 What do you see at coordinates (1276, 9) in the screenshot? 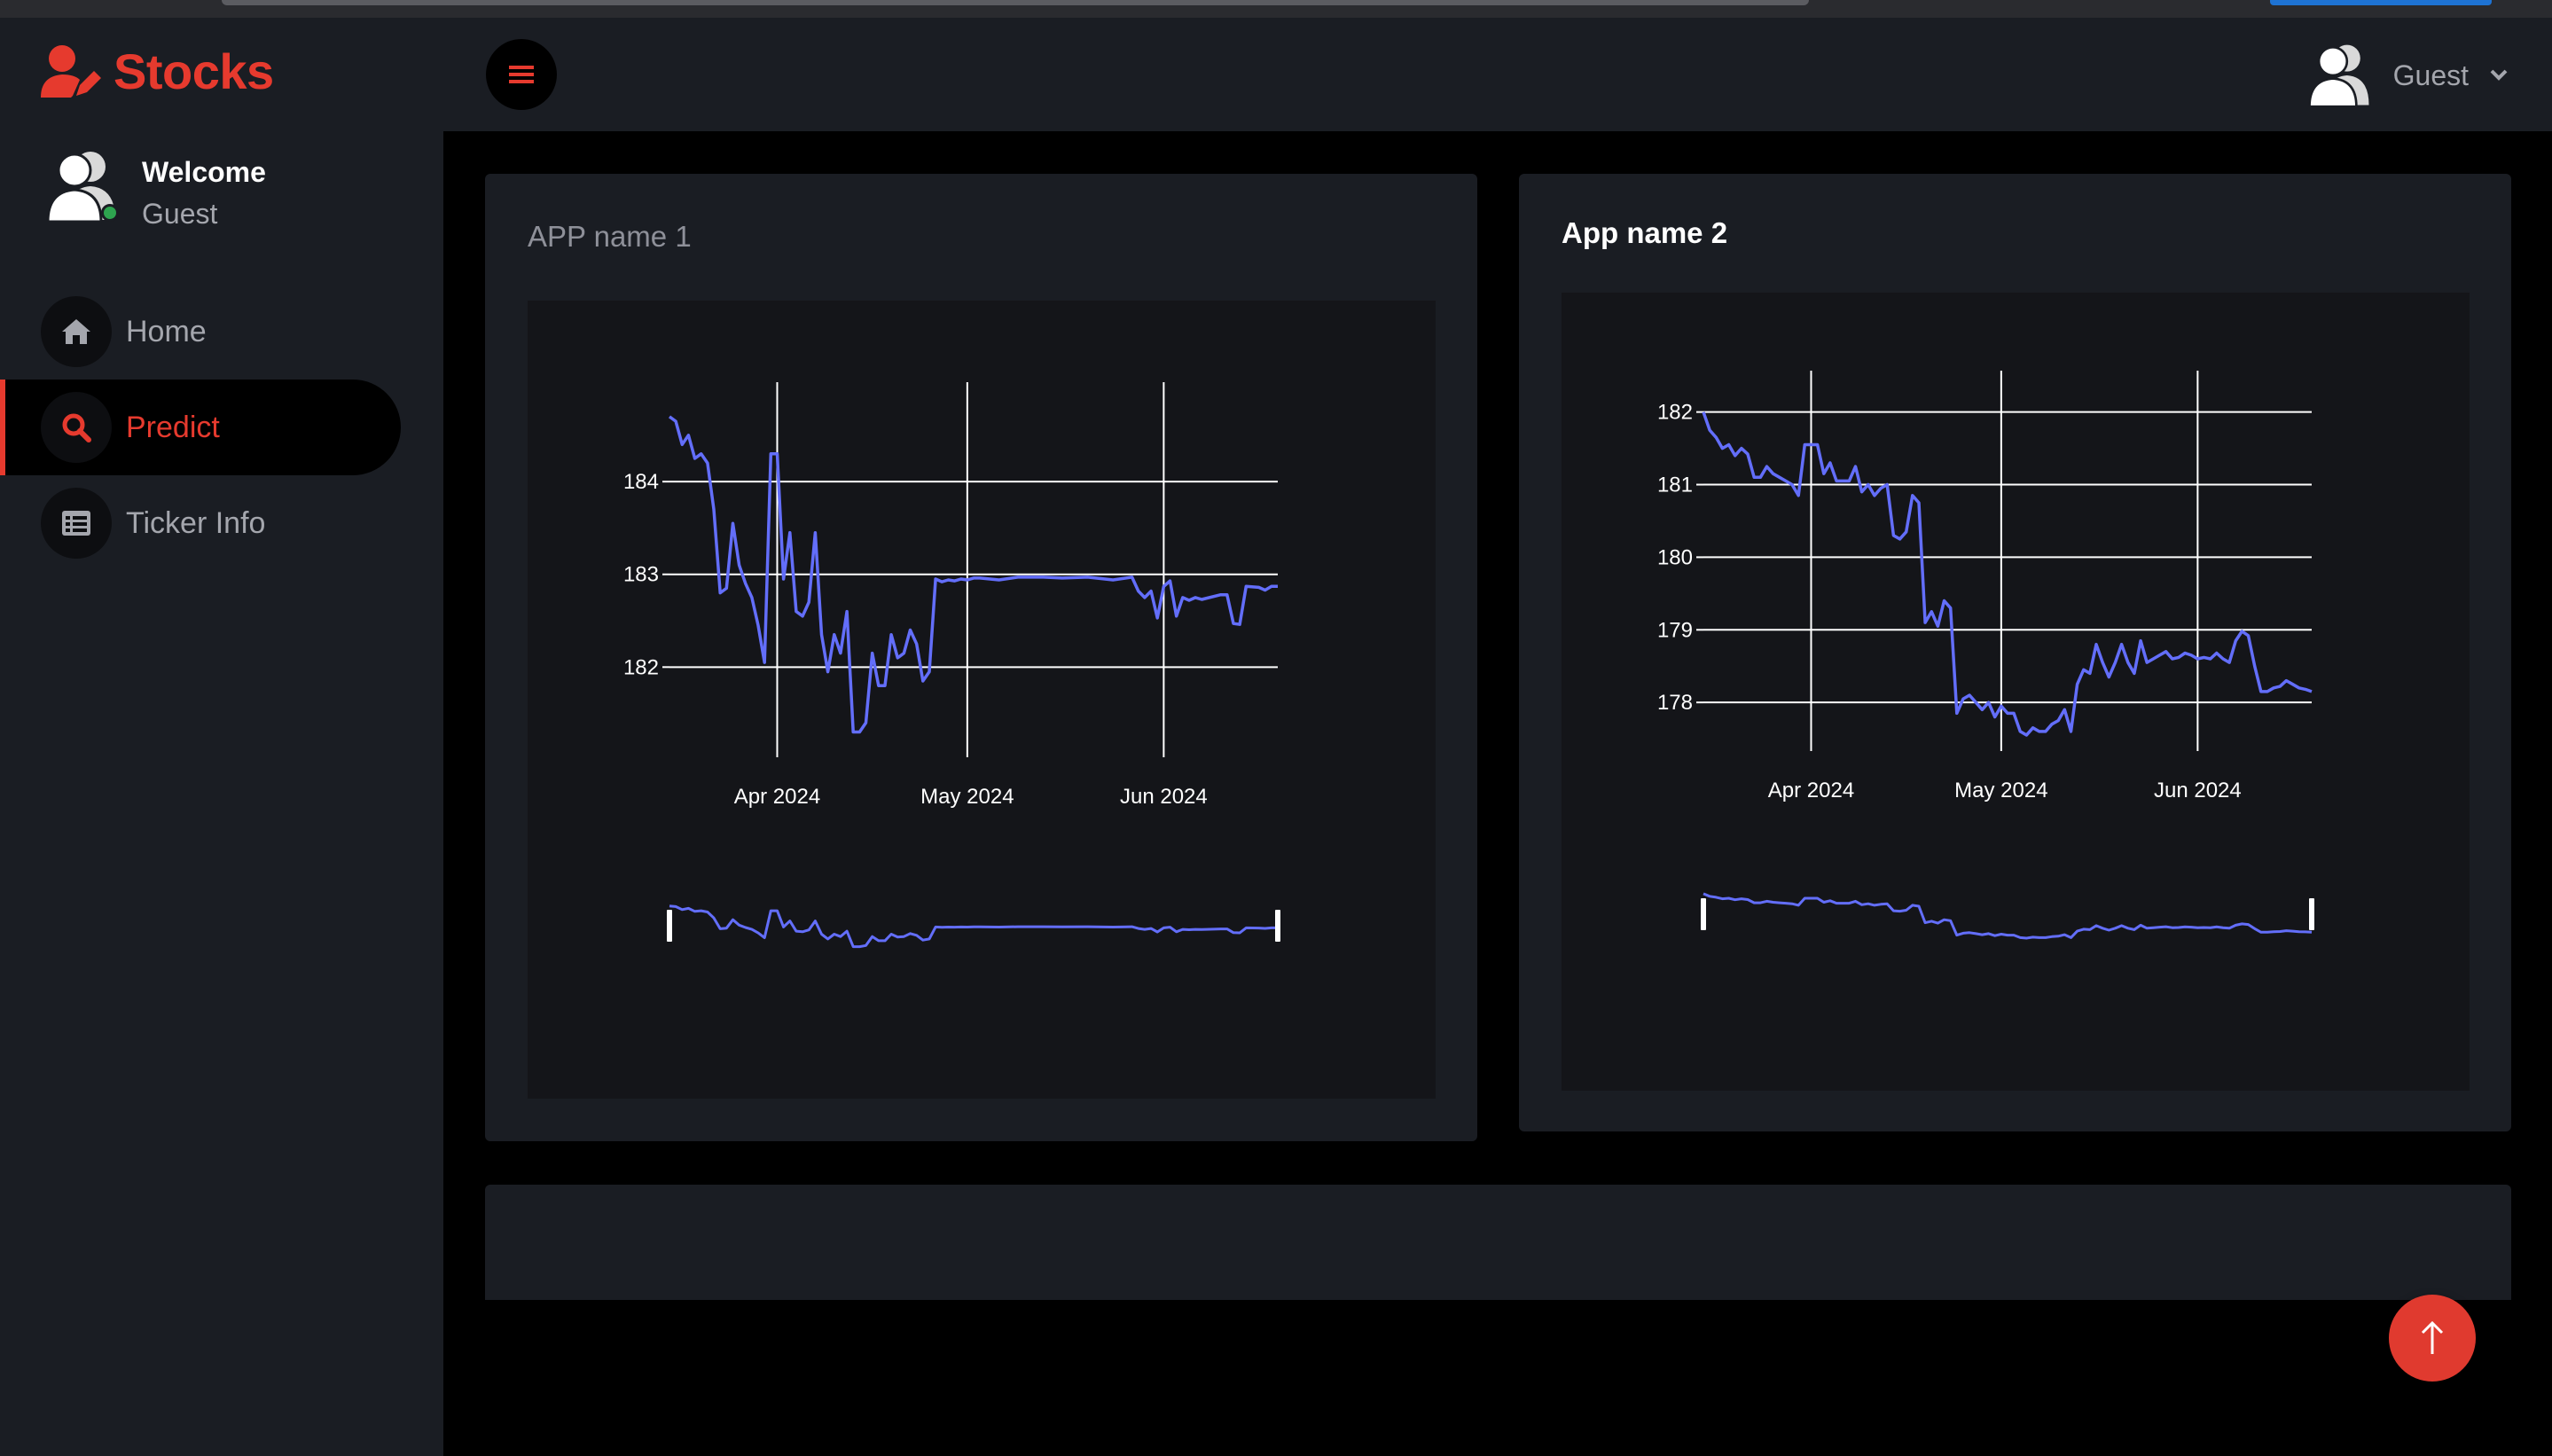
I see `browser-top-strip` at bounding box center [1276, 9].